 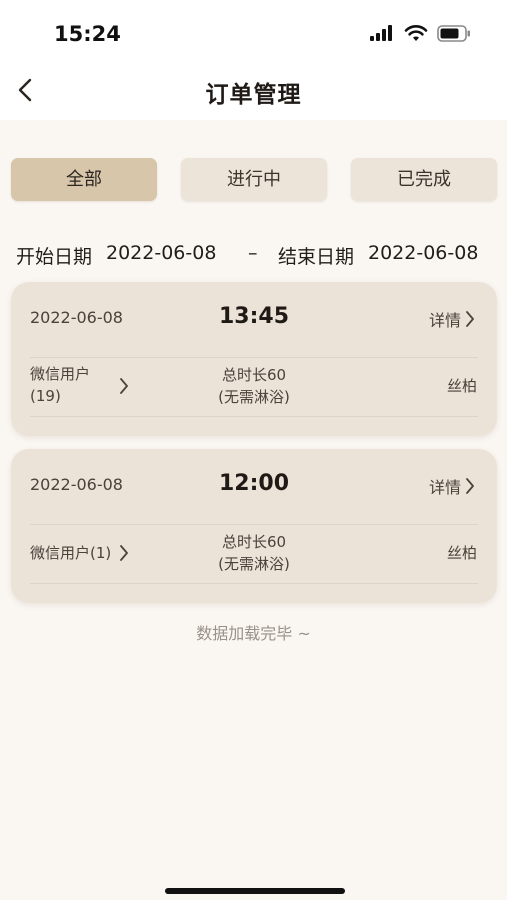 I want to click on end-date-value: 2022-06-08, so click(x=423, y=253).